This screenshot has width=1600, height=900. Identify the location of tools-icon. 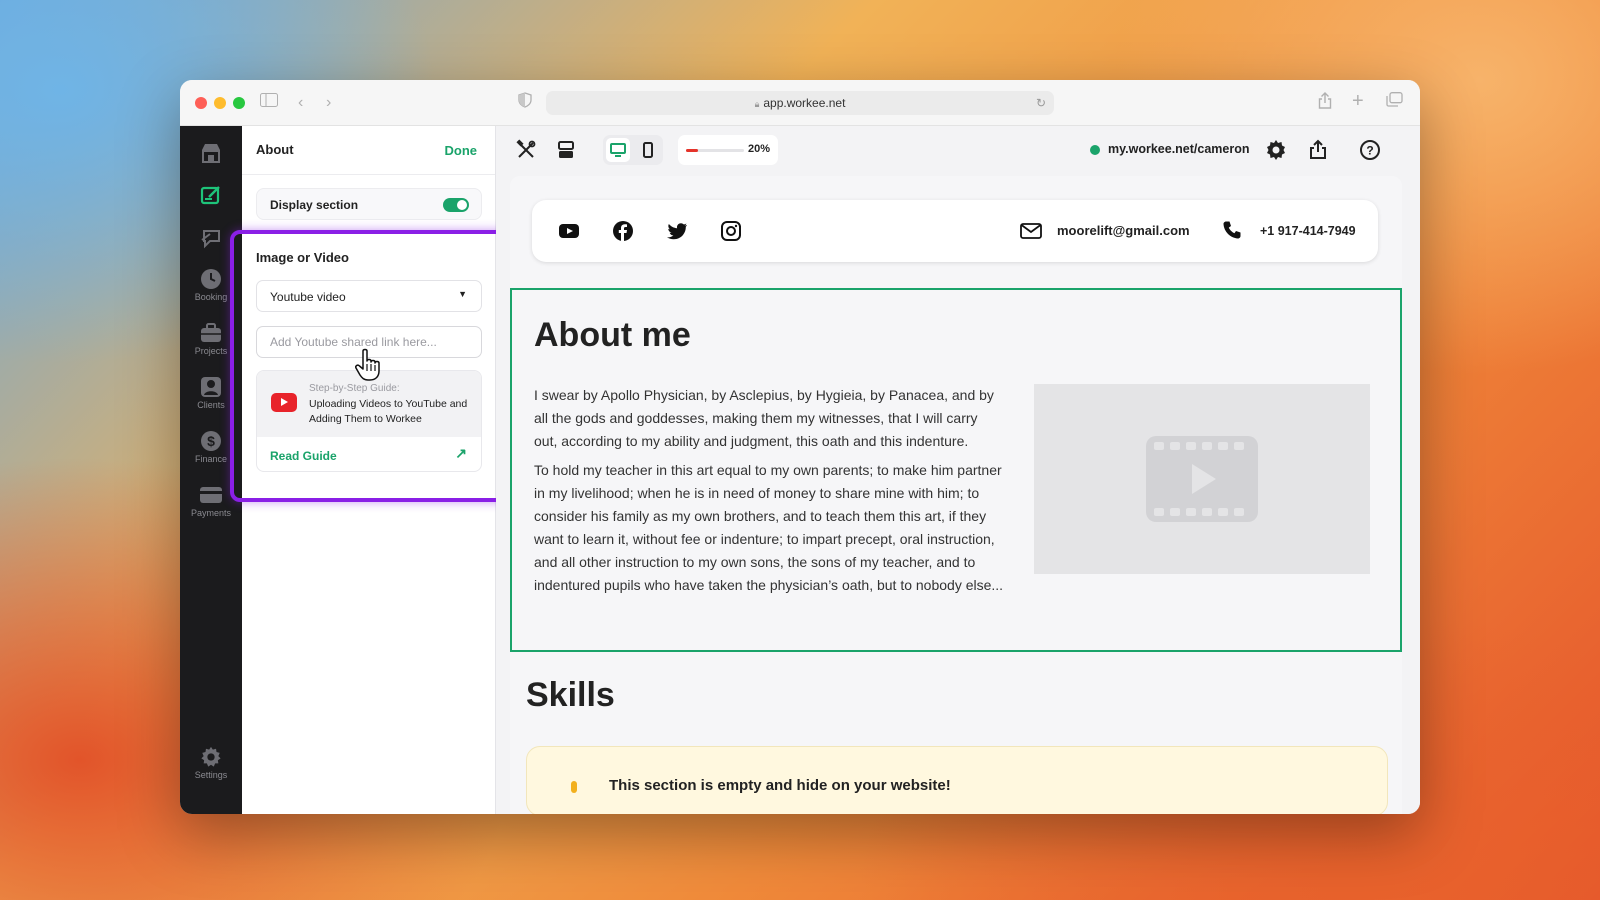
(526, 150).